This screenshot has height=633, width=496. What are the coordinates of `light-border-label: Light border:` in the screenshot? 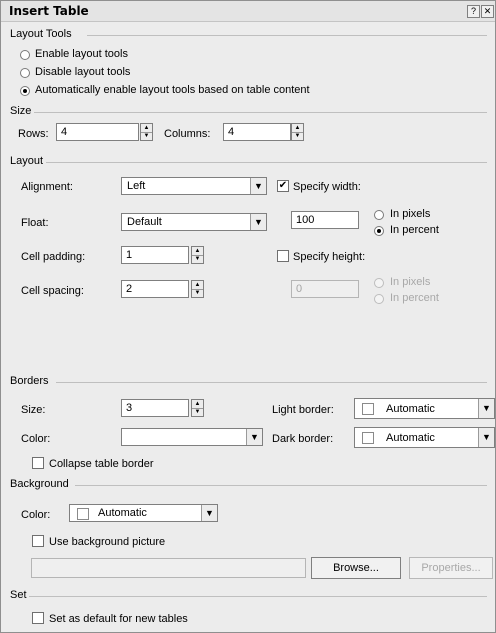 It's located at (303, 410).